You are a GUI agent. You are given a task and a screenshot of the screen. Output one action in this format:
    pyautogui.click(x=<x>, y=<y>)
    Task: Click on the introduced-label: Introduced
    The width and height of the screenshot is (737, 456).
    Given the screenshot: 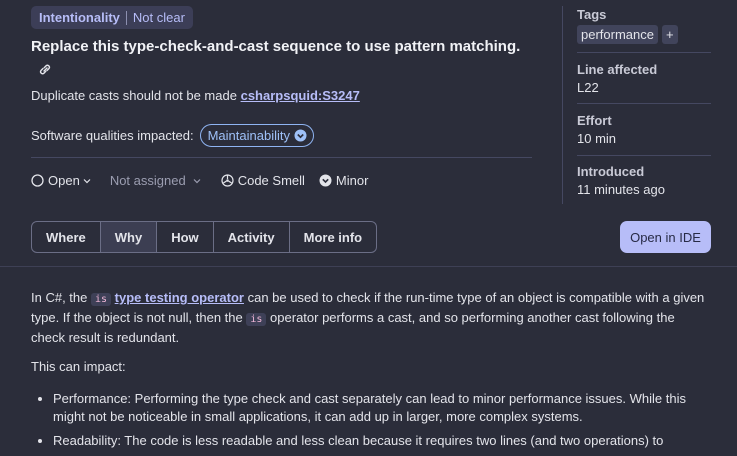 What is the action you would take?
    pyautogui.click(x=611, y=171)
    